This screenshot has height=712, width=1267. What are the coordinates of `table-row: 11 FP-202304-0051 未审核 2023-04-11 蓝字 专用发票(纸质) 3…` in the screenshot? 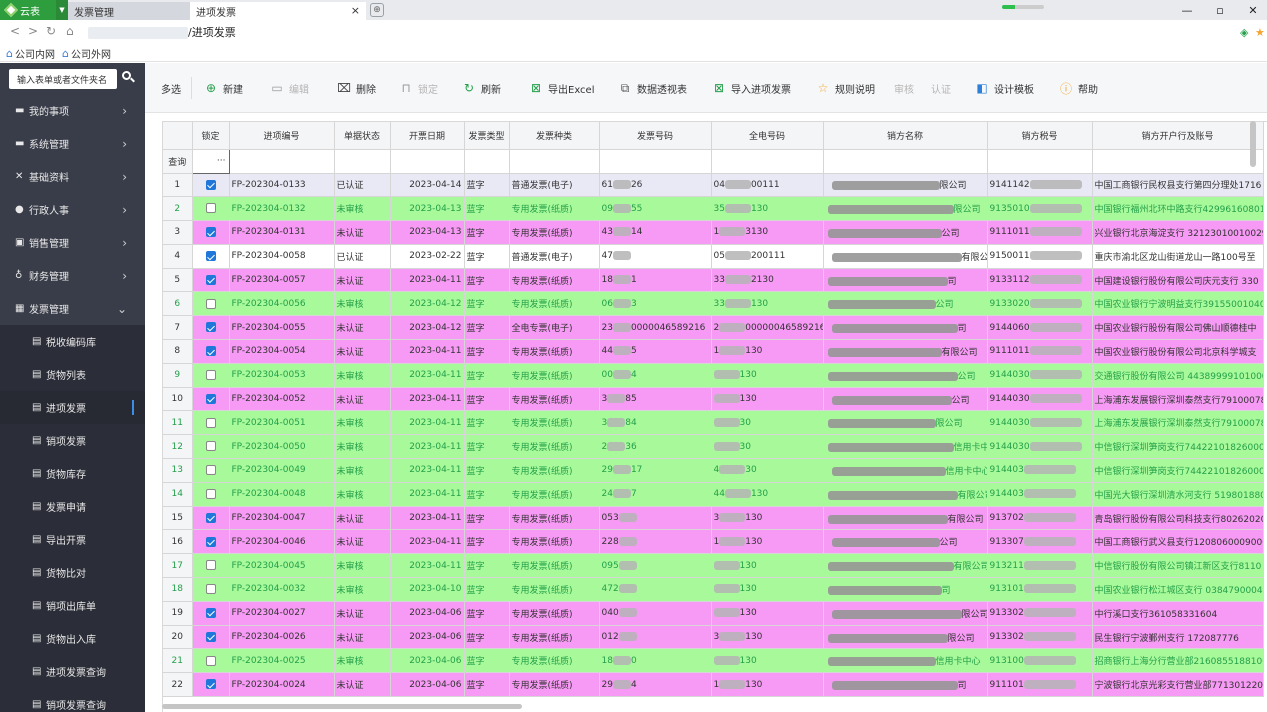 It's located at (713, 423).